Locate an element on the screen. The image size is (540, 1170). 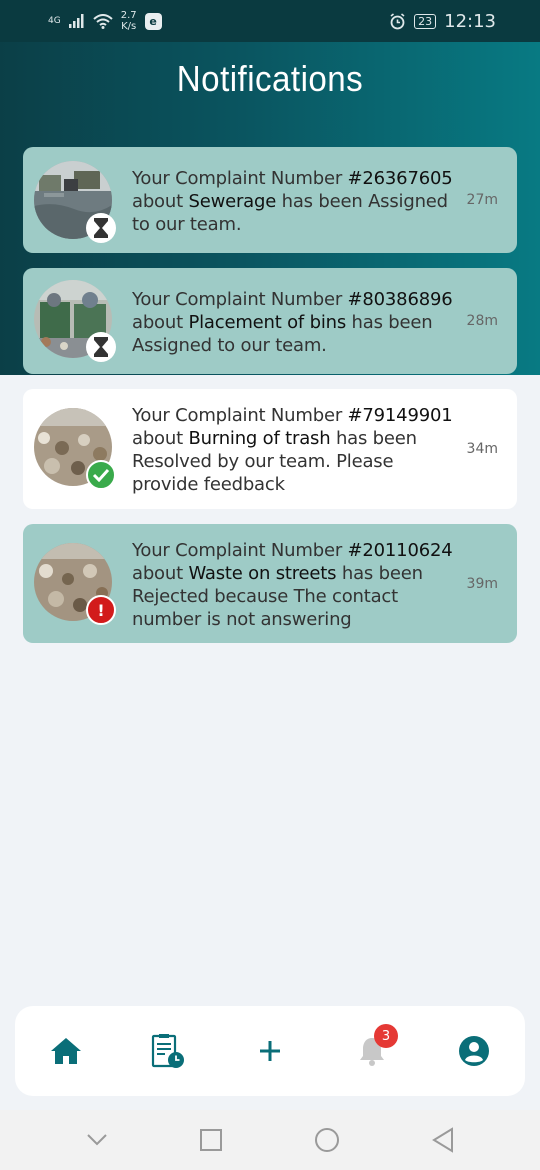
clock: 12:13 is located at coordinates (470, 21).